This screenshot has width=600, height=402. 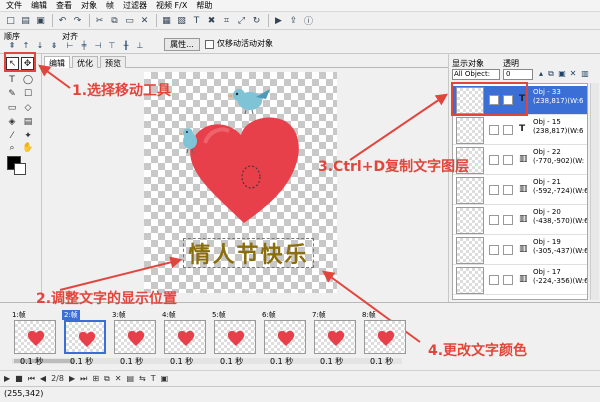 I want to click on frame-item: 1:帧 0.1 秒, so click(x=36, y=339).